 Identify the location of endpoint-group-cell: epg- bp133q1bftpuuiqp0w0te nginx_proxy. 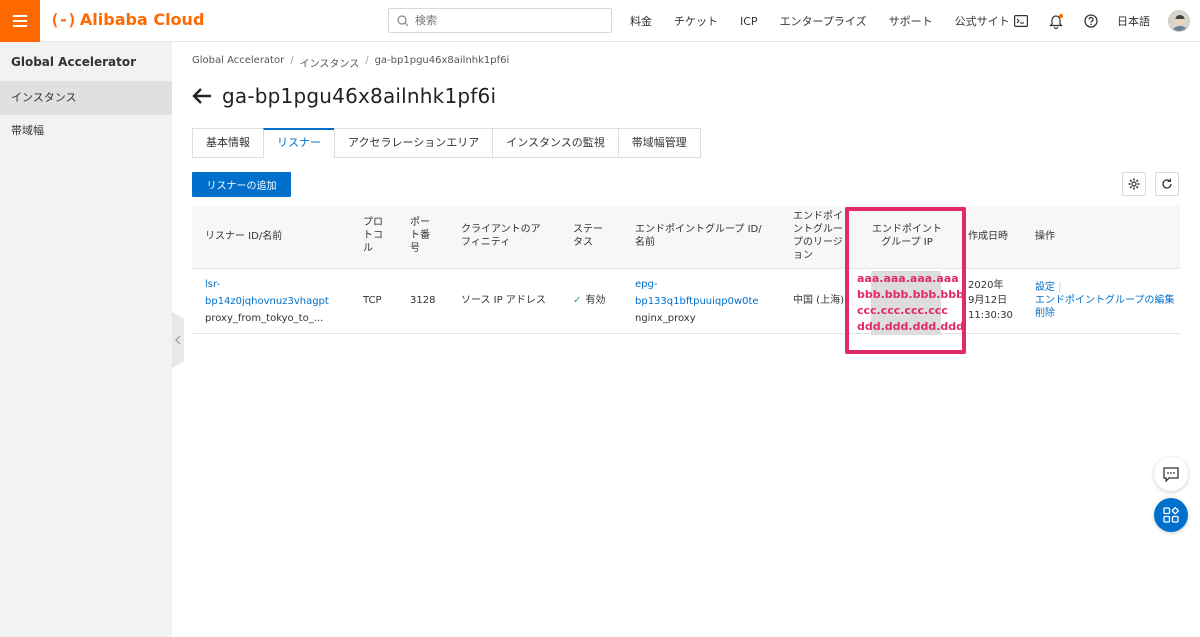
(697, 301).